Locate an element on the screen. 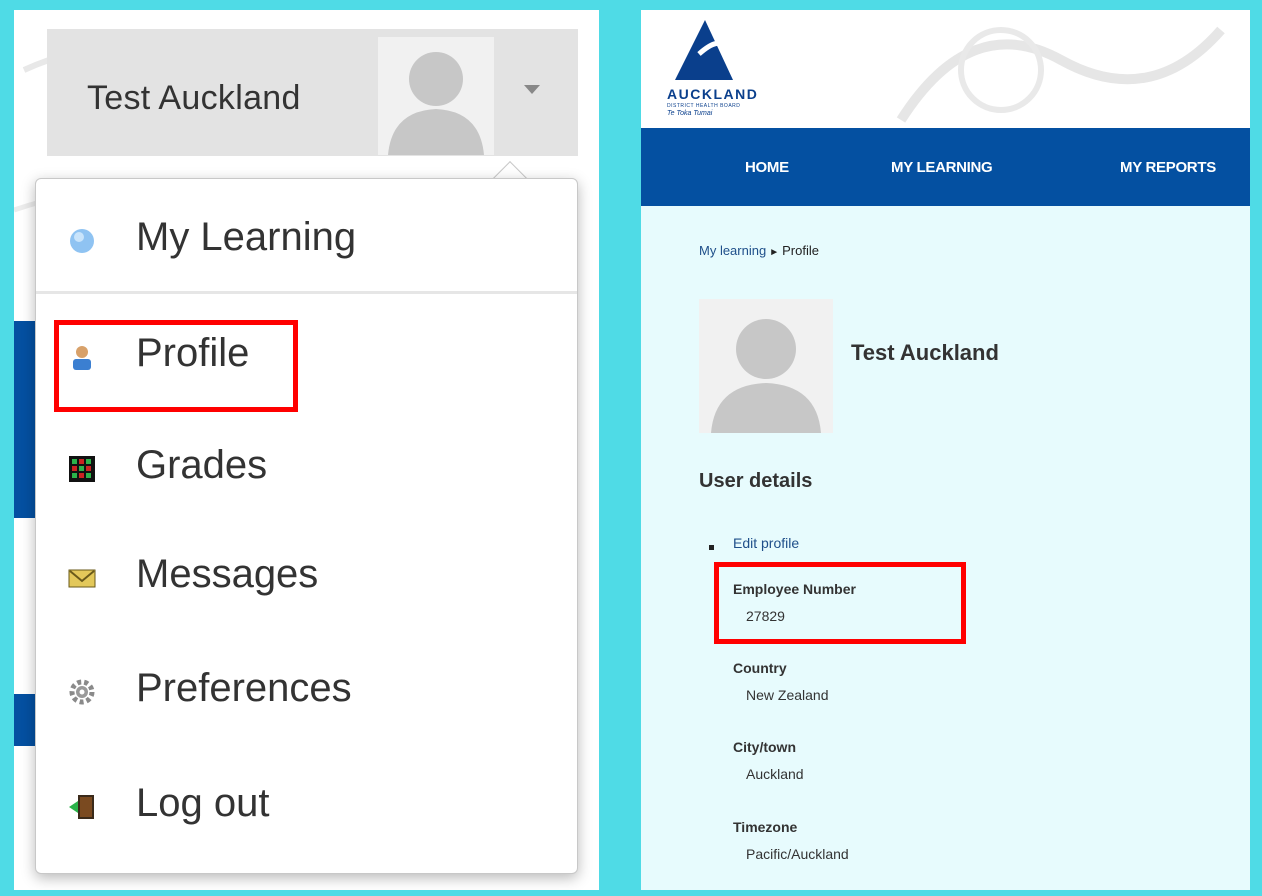 This screenshot has width=1262, height=896. field-label-country: Country is located at coordinates (760, 668).